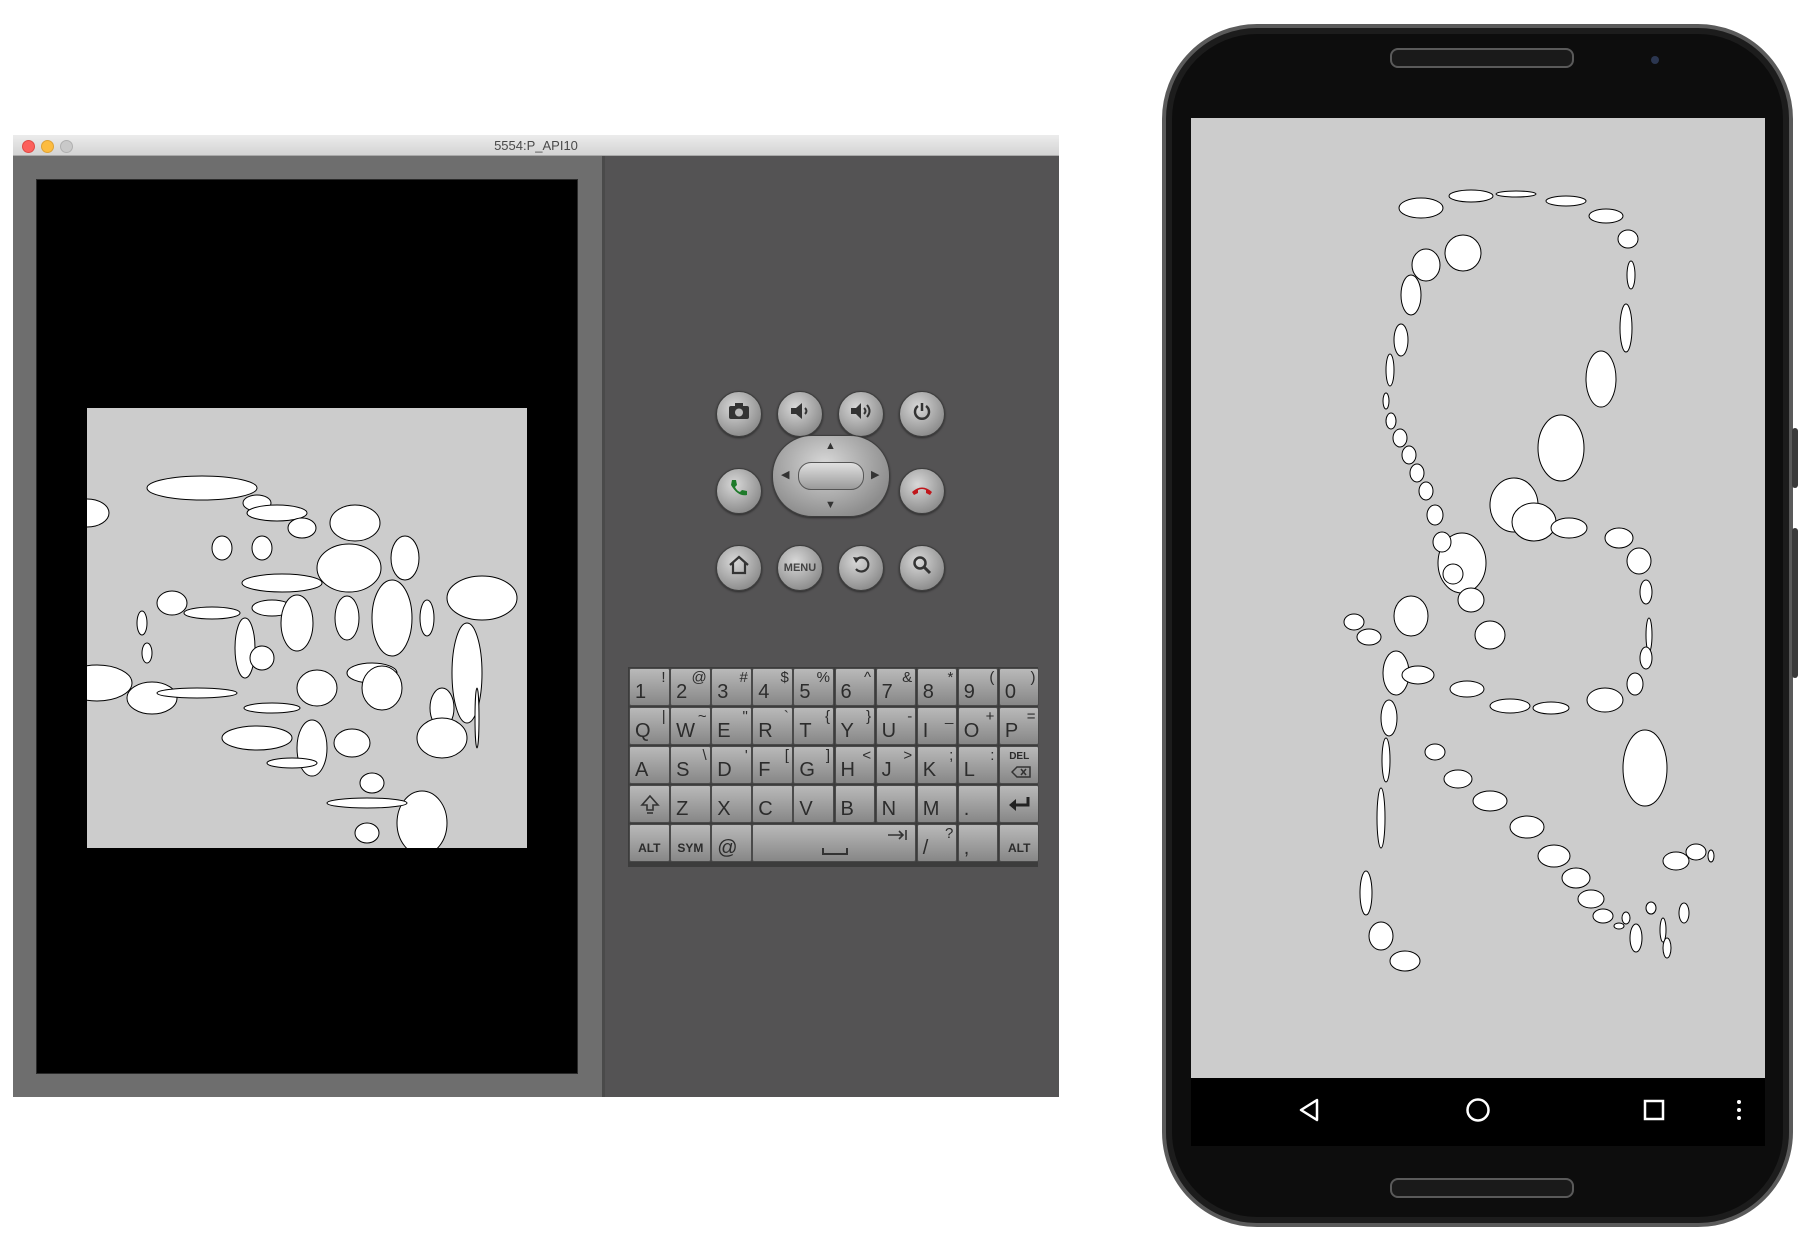  I want to click on key-6: 6 ^, so click(855, 687).